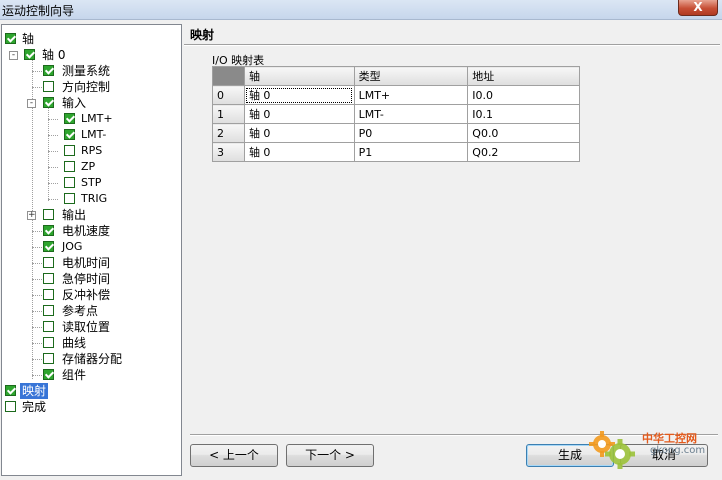  Describe the element at coordinates (228, 152) in the screenshot. I see `row-index: 3` at that location.